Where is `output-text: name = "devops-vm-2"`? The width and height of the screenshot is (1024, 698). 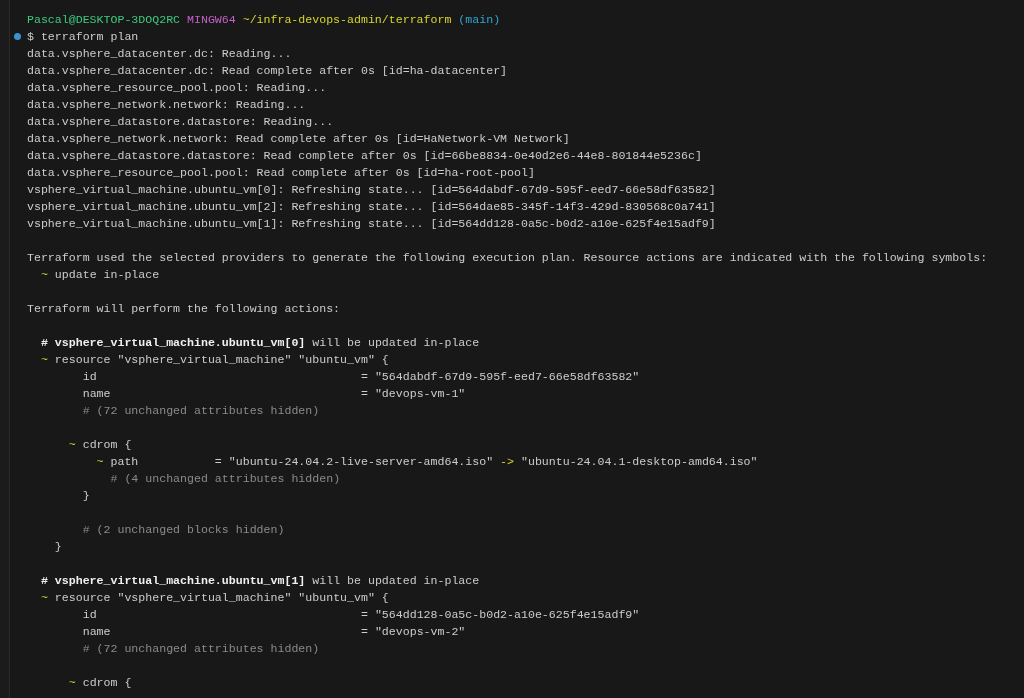
output-text: name = "devops-vm-2" is located at coordinates (274, 631).